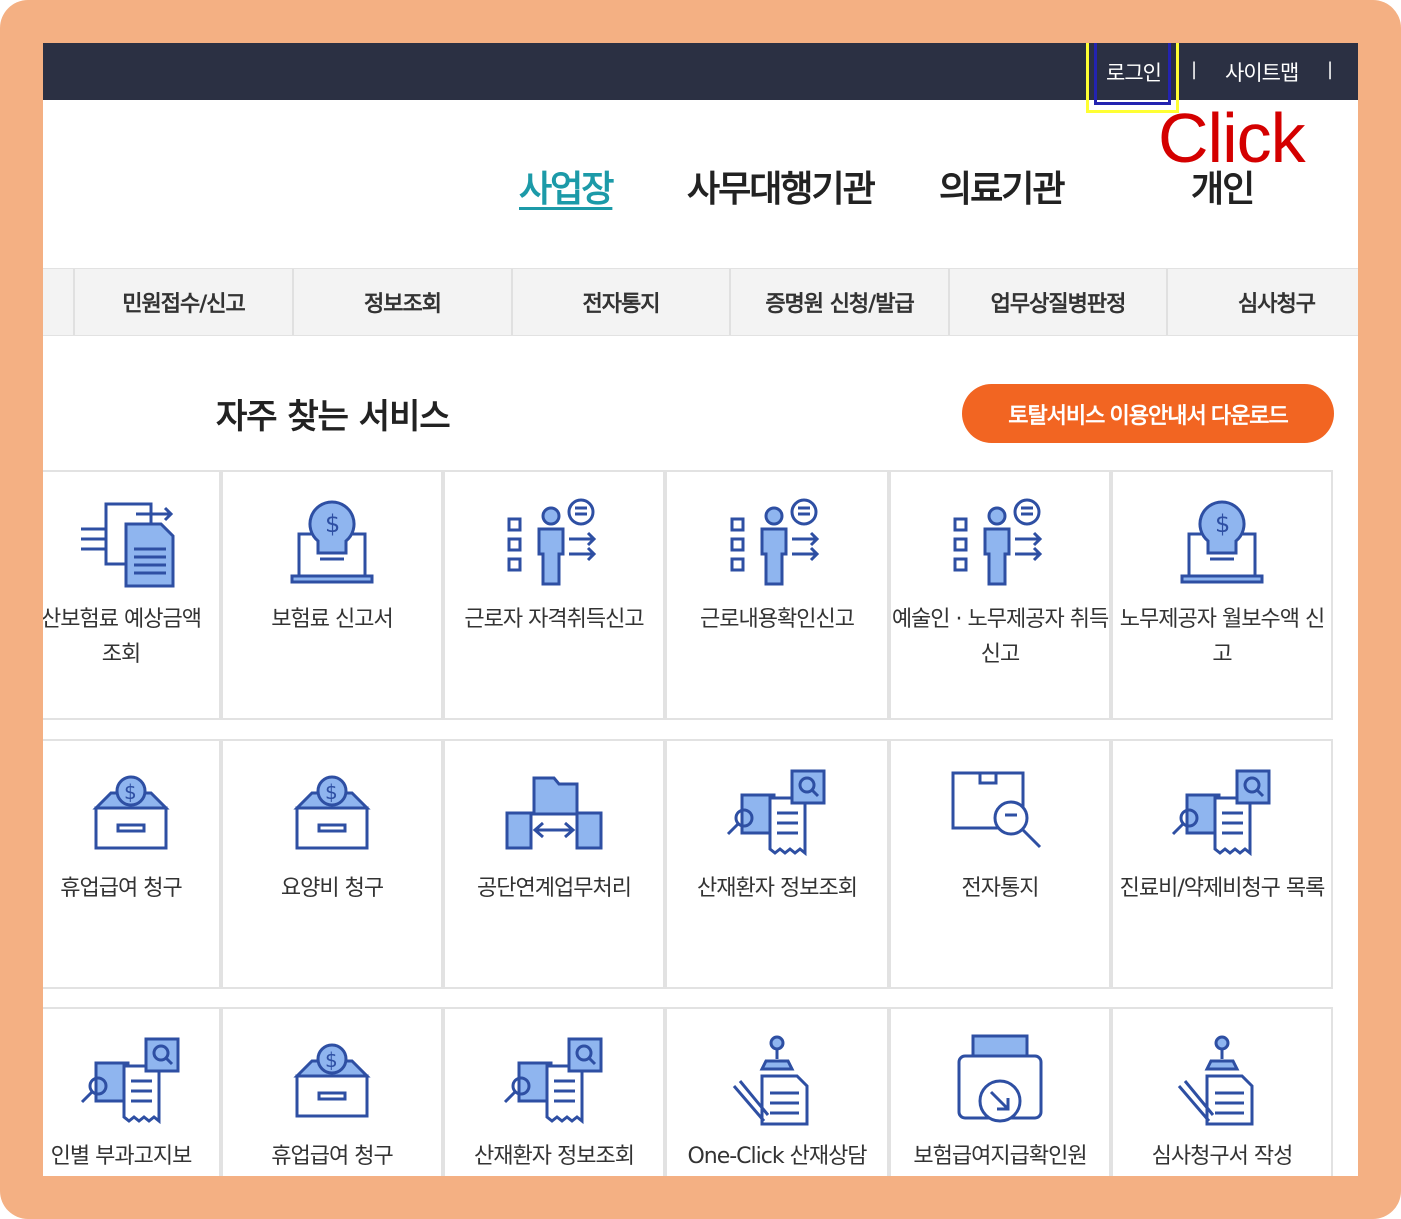 This screenshot has width=1401, height=1219. Describe the element at coordinates (1222, 888) in the screenshot. I see `service-label: 진료비/약제비청구 목록` at that location.